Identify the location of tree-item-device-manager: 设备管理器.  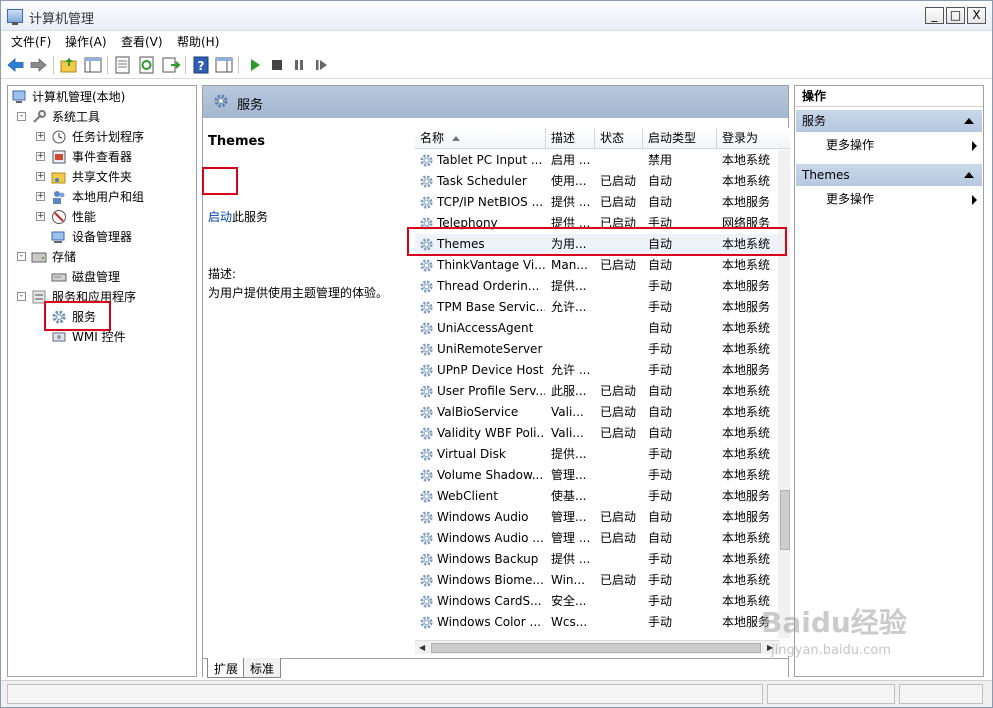
(100, 237).